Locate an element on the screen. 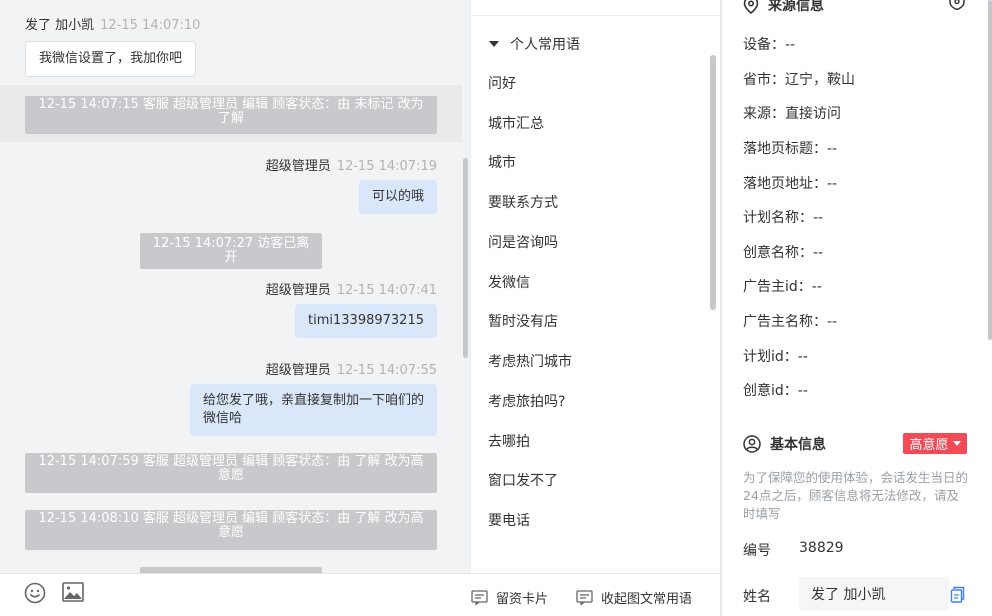 This screenshot has width=992, height=616. source-field: 省市：辽宁，鞍山 is located at coordinates (799, 80).